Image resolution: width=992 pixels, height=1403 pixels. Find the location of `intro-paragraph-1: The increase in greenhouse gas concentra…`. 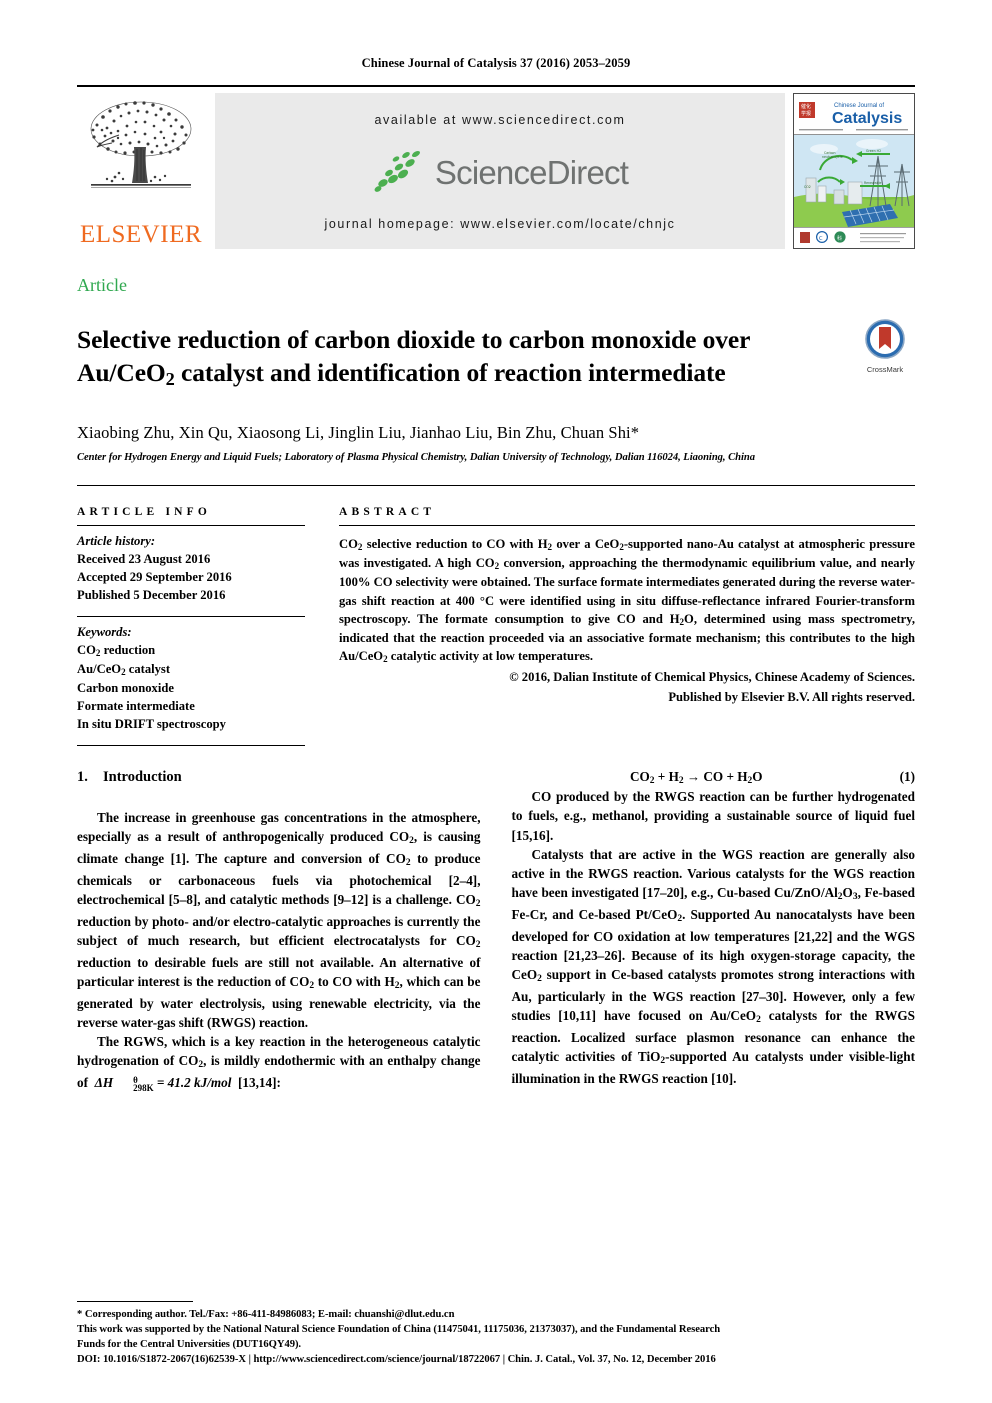

intro-paragraph-1: The increase in greenhouse gas concentra… is located at coordinates (279, 920).